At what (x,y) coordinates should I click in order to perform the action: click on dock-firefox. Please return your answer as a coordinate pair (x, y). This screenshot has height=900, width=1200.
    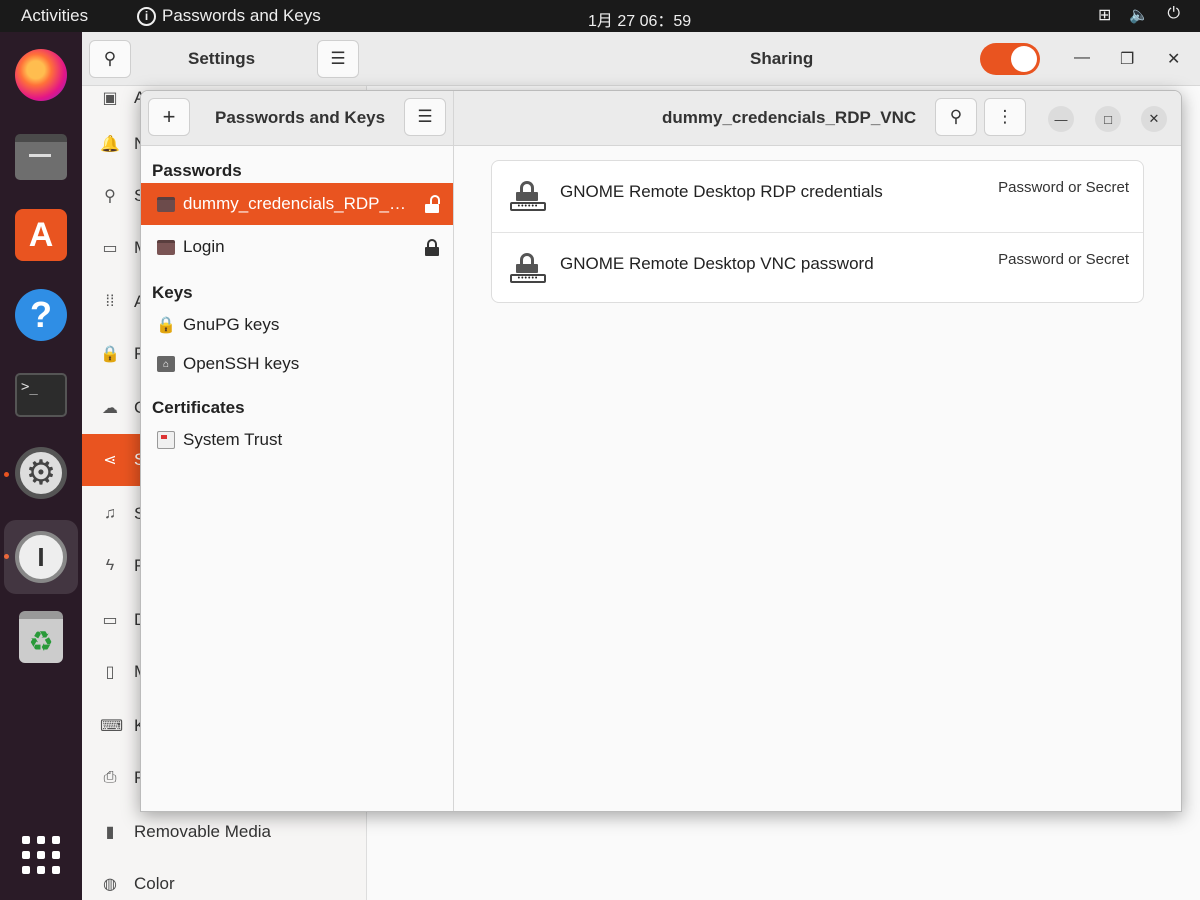
    Looking at the image, I should click on (41, 75).